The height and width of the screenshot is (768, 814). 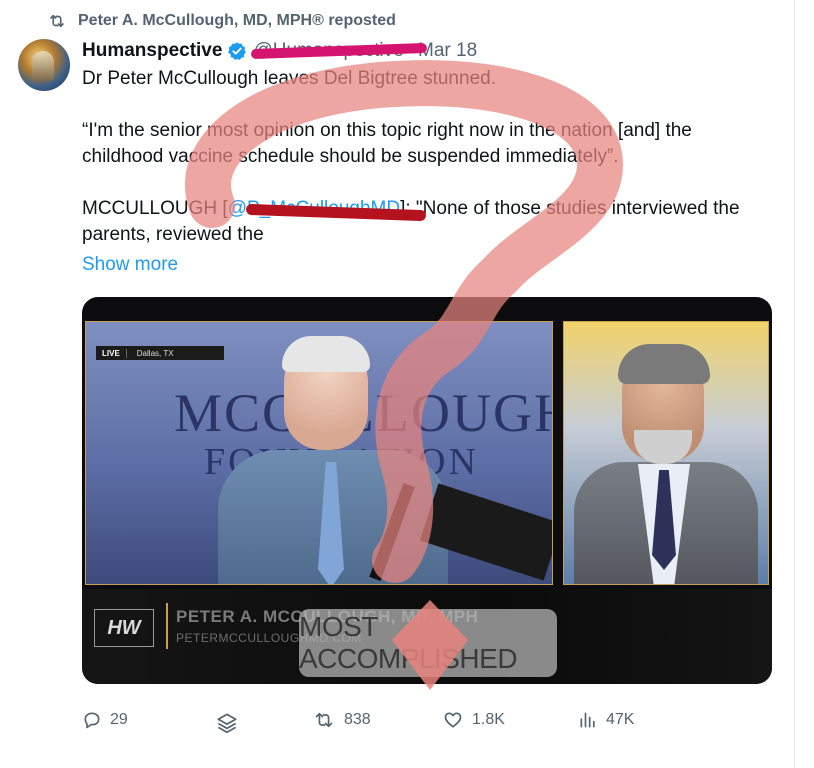 I want to click on reply-count: 29, so click(x=119, y=719).